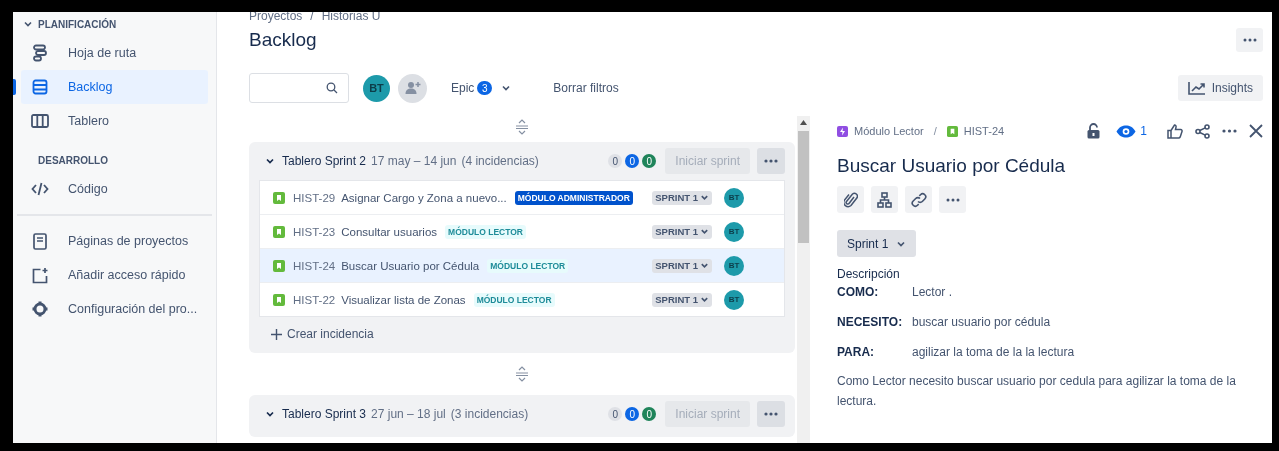 The width and height of the screenshot is (1279, 451). I want to click on sidebar-item: Código, so click(114, 189).